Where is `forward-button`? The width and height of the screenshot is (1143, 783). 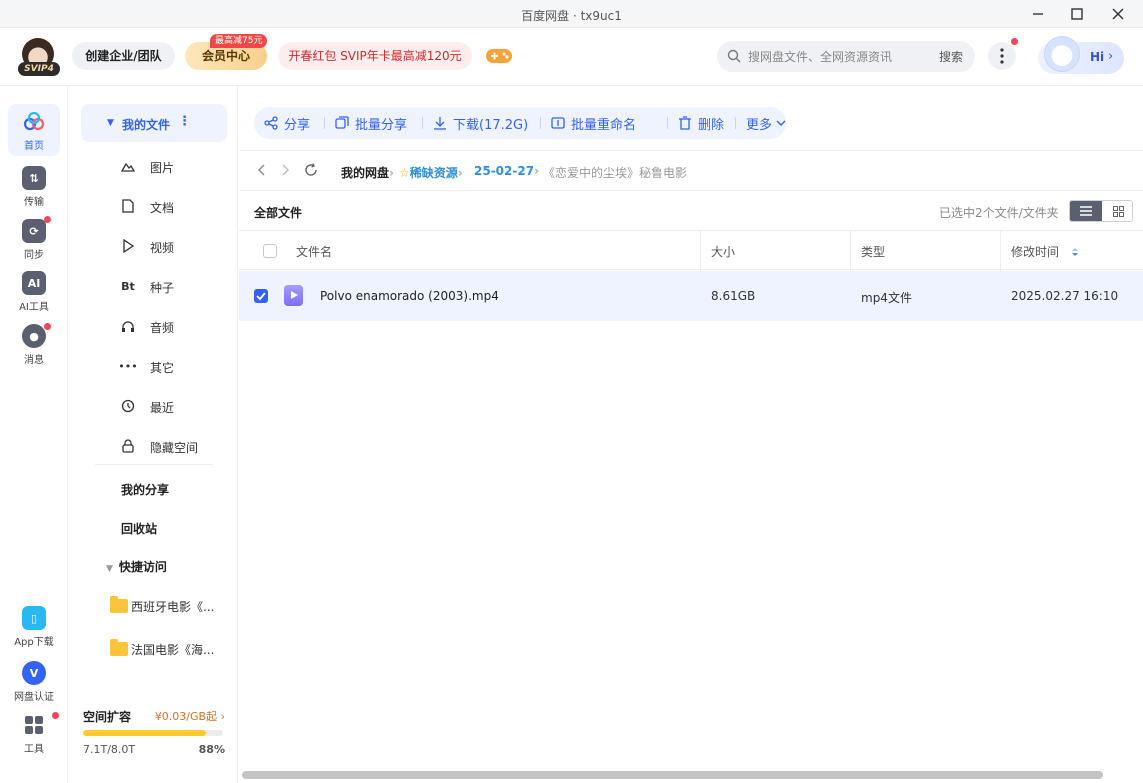
forward-button is located at coordinates (285, 172).